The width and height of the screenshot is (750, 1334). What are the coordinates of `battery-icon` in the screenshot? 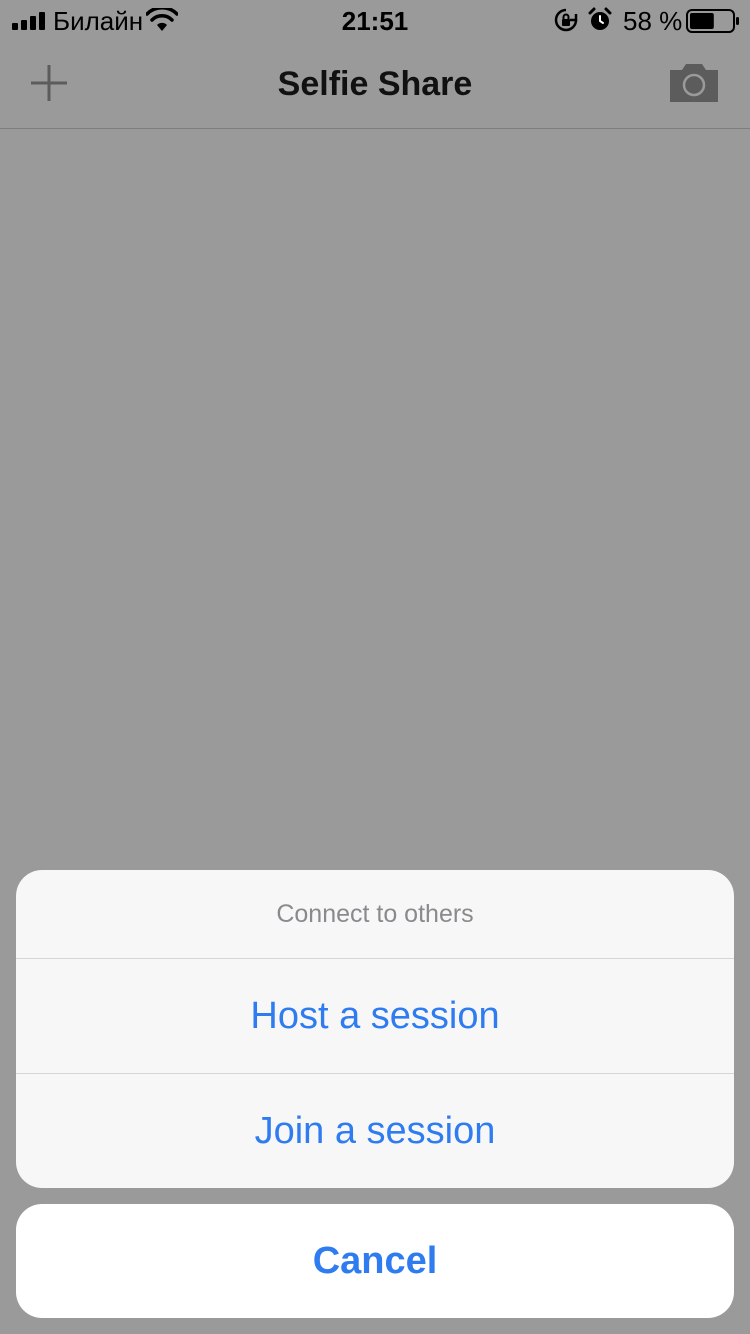 It's located at (712, 21).